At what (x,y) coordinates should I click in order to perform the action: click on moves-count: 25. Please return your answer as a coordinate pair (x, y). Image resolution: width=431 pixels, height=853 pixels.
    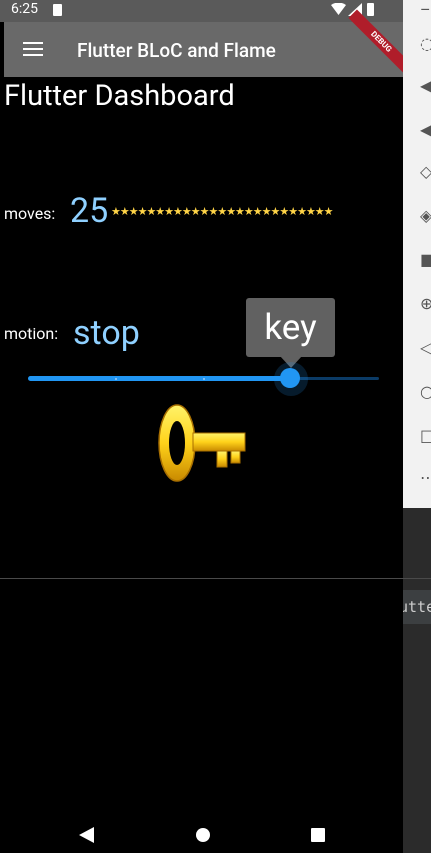
    Looking at the image, I should click on (89, 211).